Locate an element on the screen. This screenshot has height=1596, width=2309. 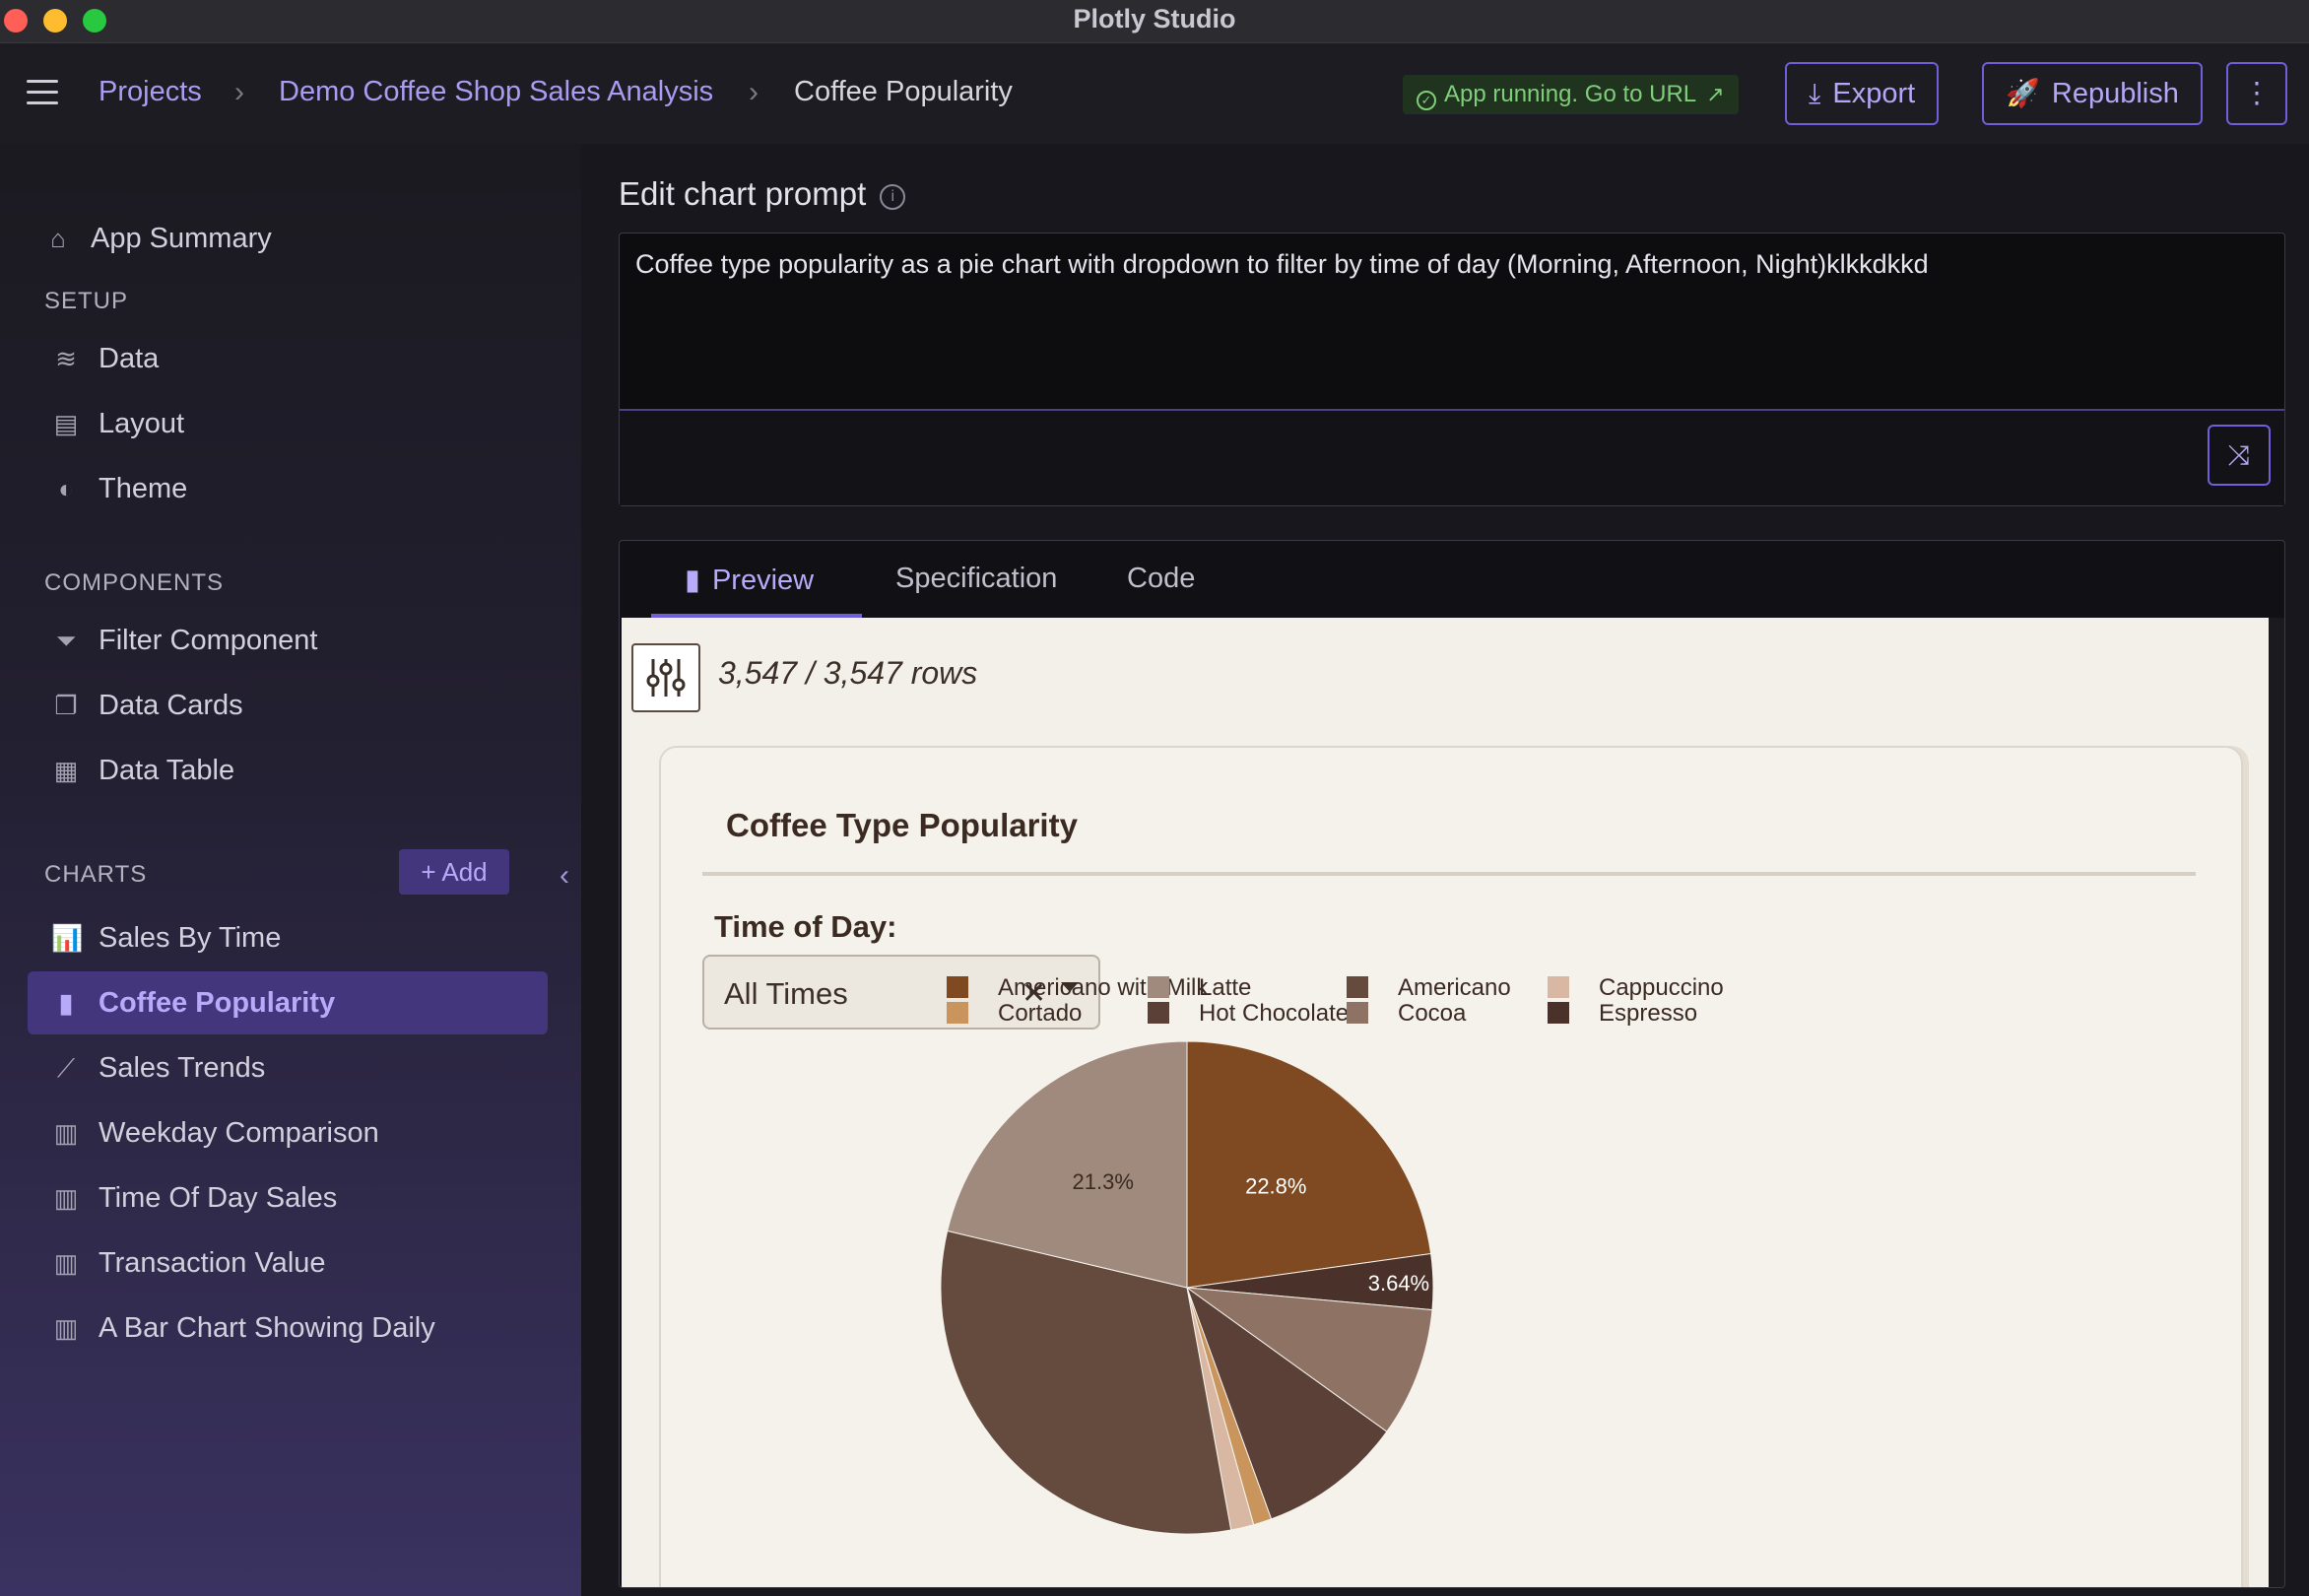
cards-icon: ❐ is located at coordinates (66, 706).